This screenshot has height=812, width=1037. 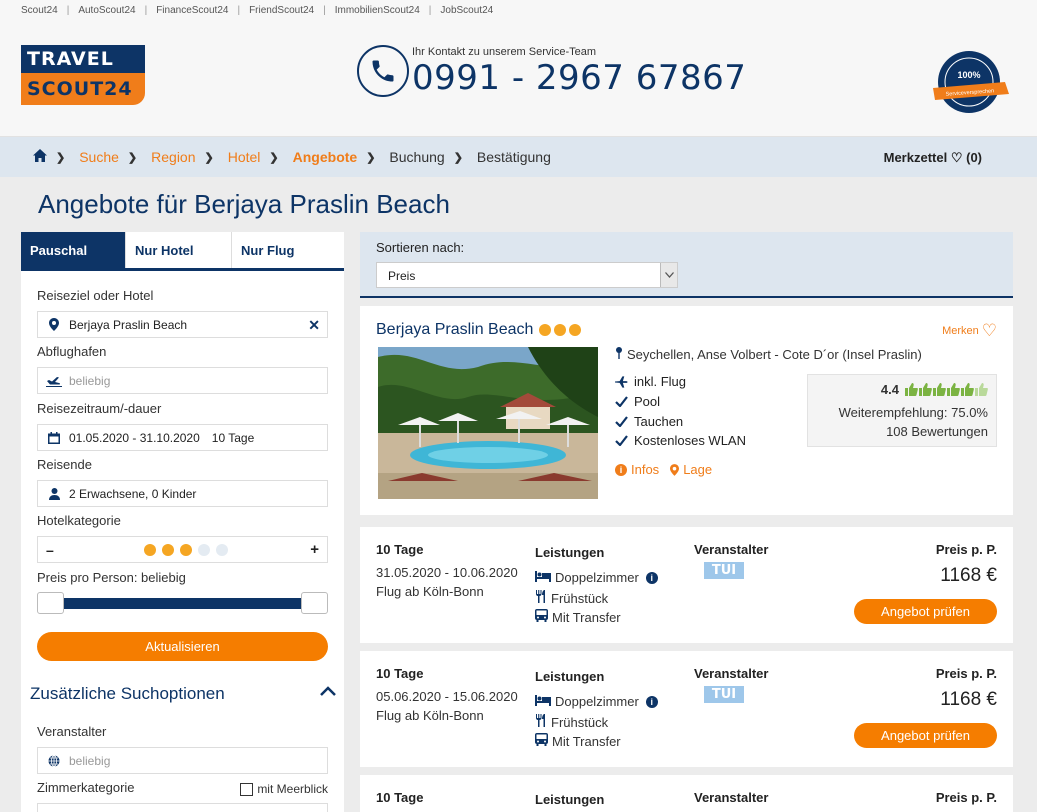 I want to click on service-meal: Frühstück, so click(x=571, y=722).